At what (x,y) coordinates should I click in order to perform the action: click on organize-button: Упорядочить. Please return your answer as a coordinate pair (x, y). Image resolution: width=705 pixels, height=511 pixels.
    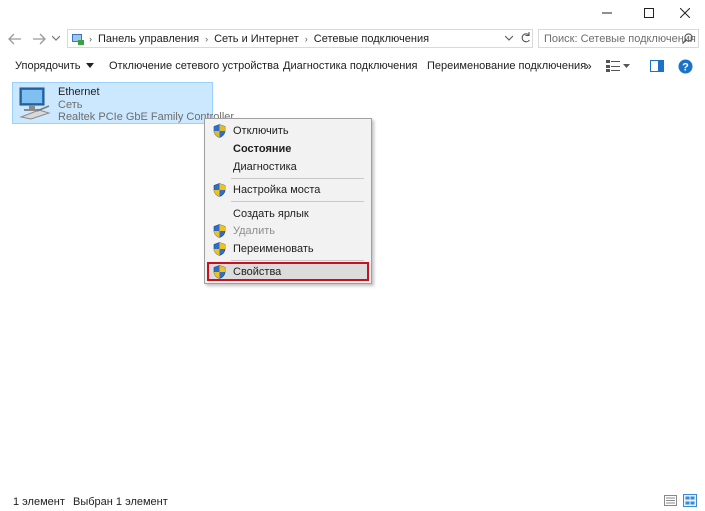
    Looking at the image, I should click on (55, 66).